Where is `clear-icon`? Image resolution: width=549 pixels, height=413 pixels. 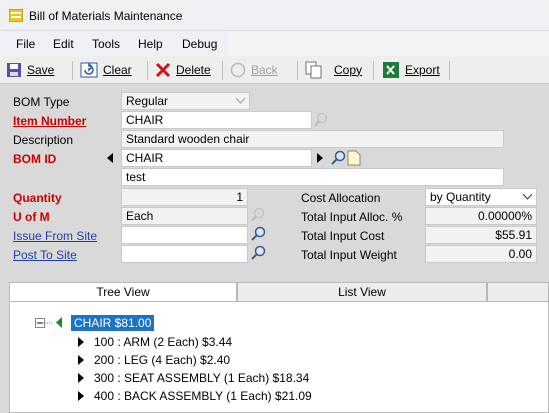 clear-icon is located at coordinates (89, 70).